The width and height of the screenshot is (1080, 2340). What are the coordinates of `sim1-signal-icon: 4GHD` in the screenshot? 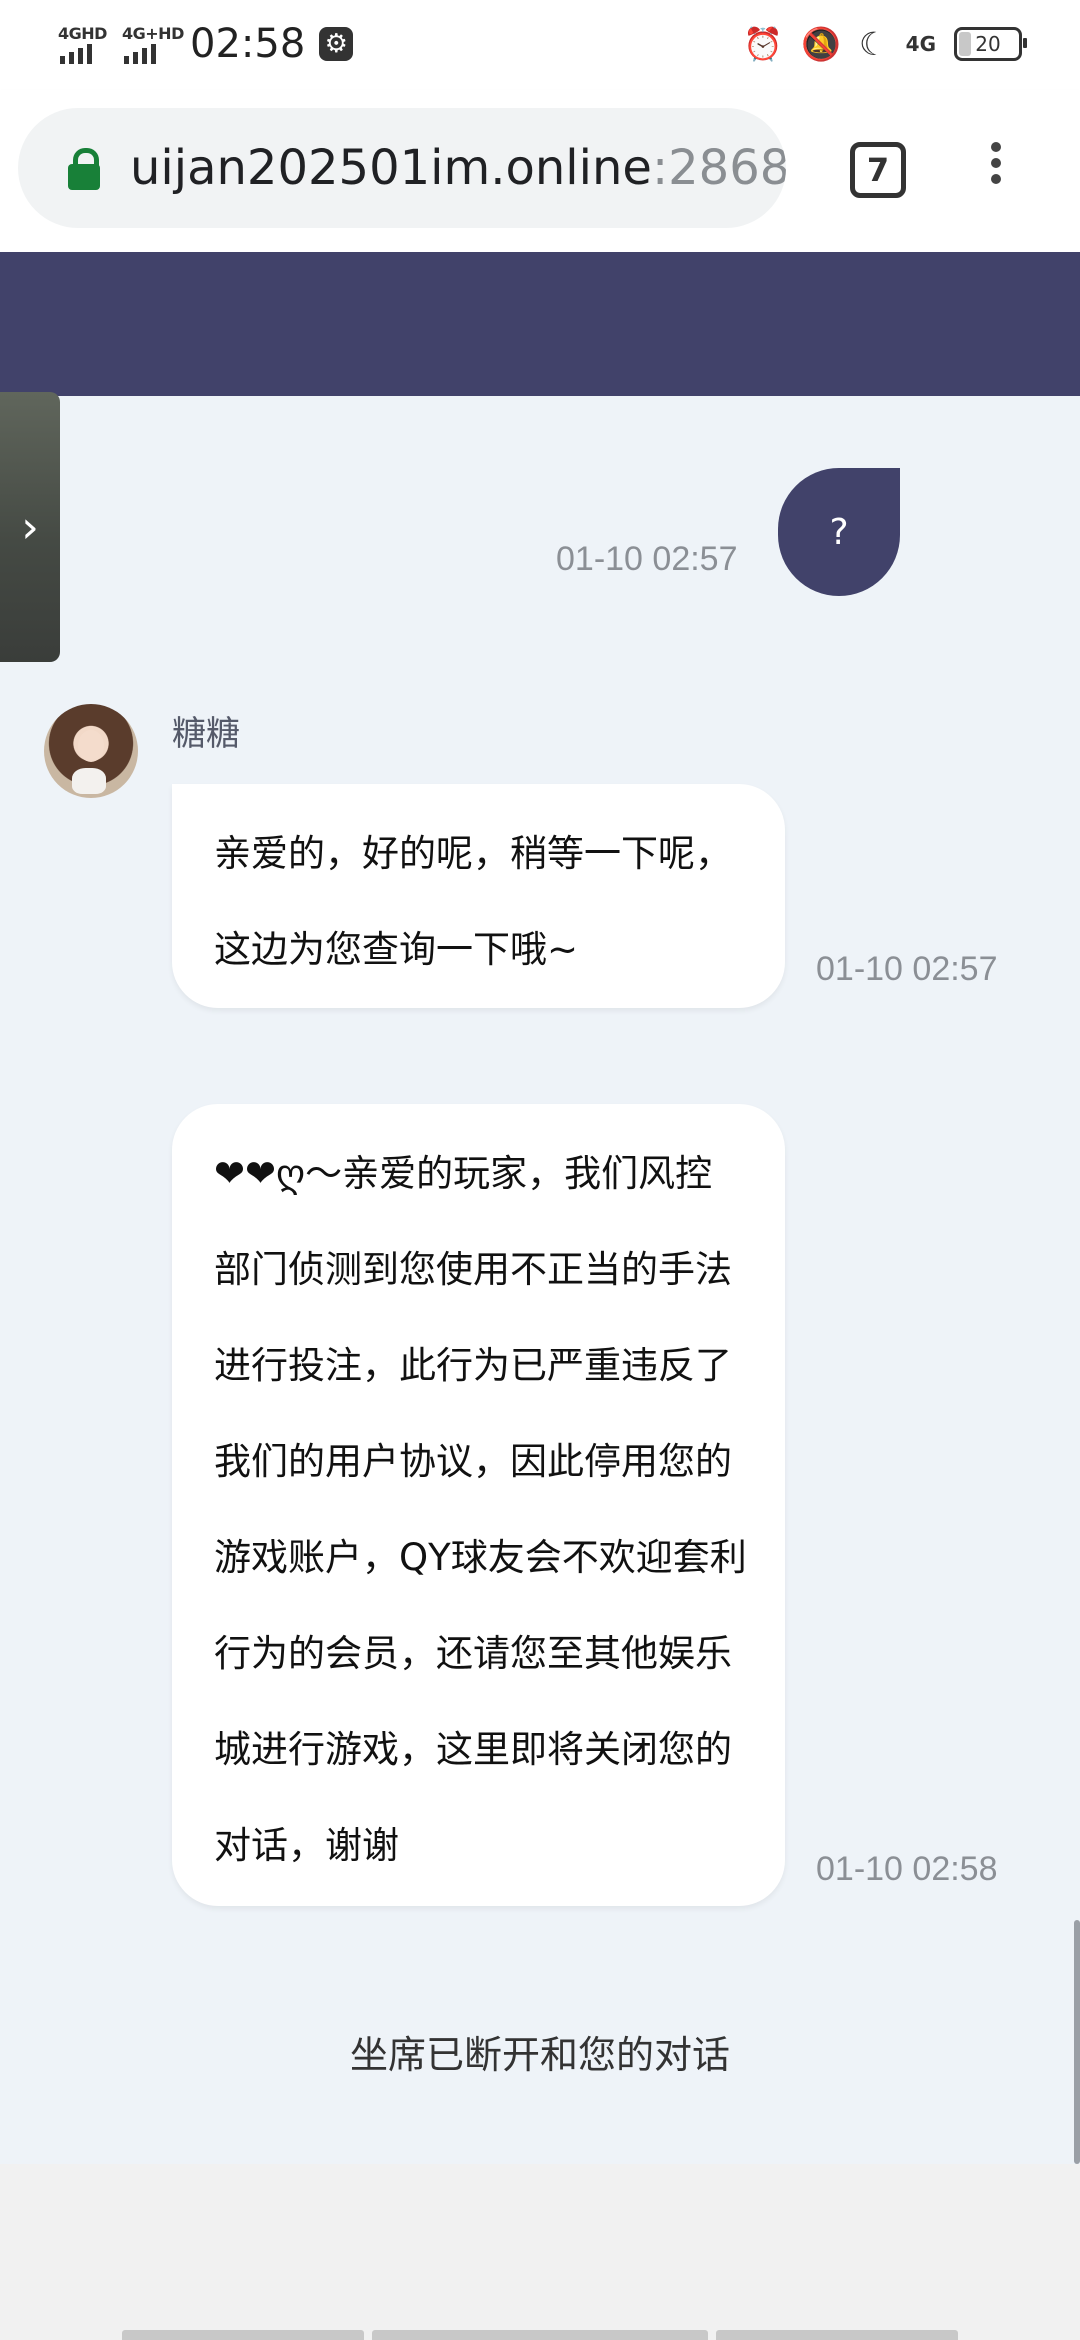 It's located at (83, 44).